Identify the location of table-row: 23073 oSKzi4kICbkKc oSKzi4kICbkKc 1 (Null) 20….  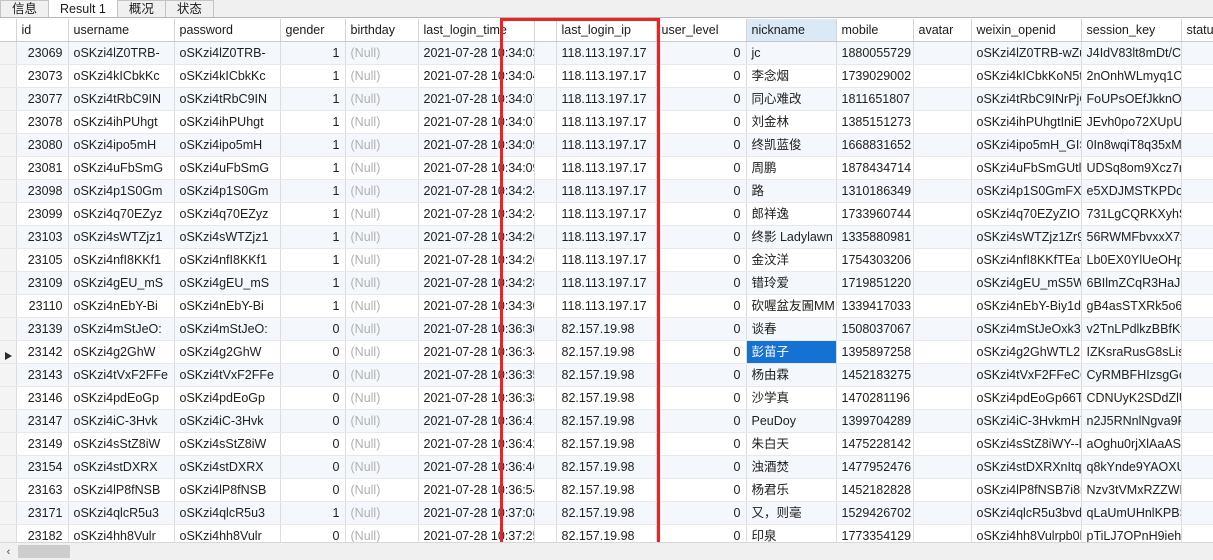
(606, 76).